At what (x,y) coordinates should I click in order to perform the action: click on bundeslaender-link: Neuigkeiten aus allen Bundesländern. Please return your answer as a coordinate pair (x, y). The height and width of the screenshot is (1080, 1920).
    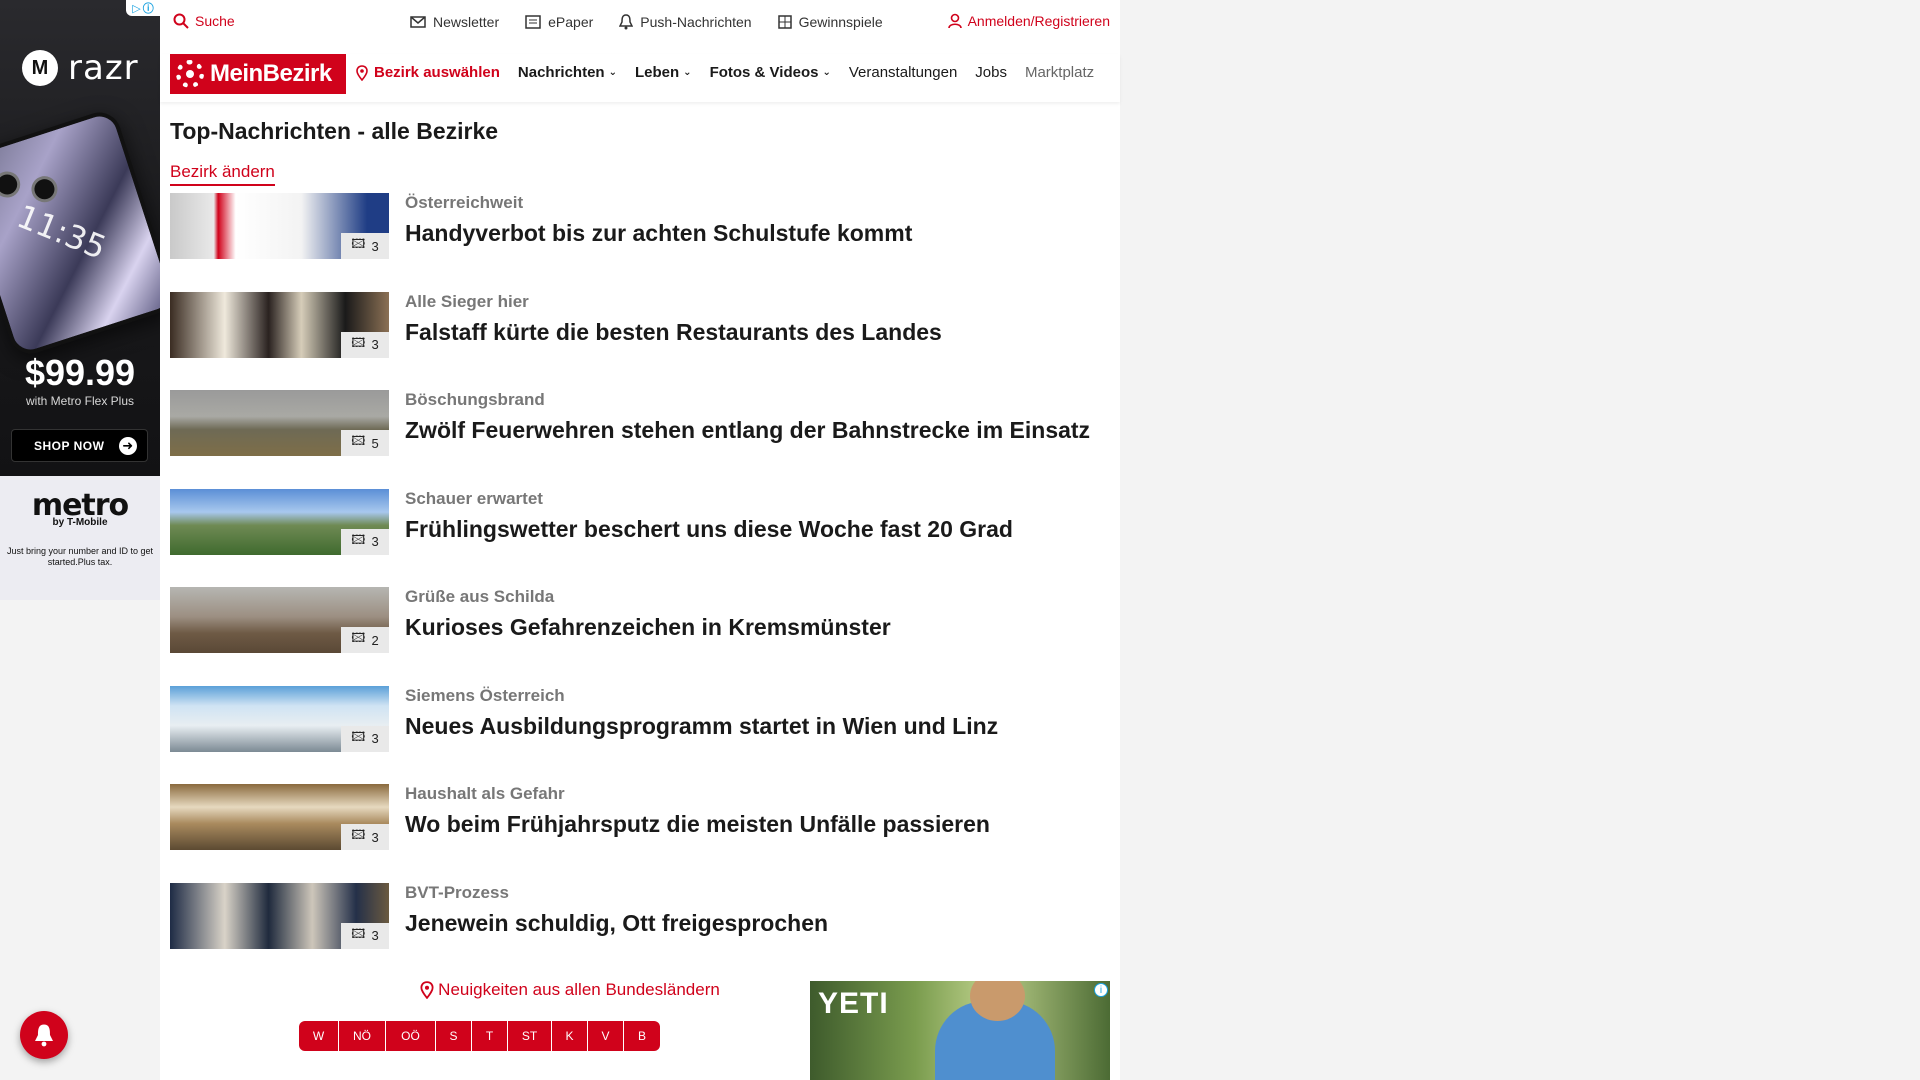
    Looking at the image, I should click on (570, 990).